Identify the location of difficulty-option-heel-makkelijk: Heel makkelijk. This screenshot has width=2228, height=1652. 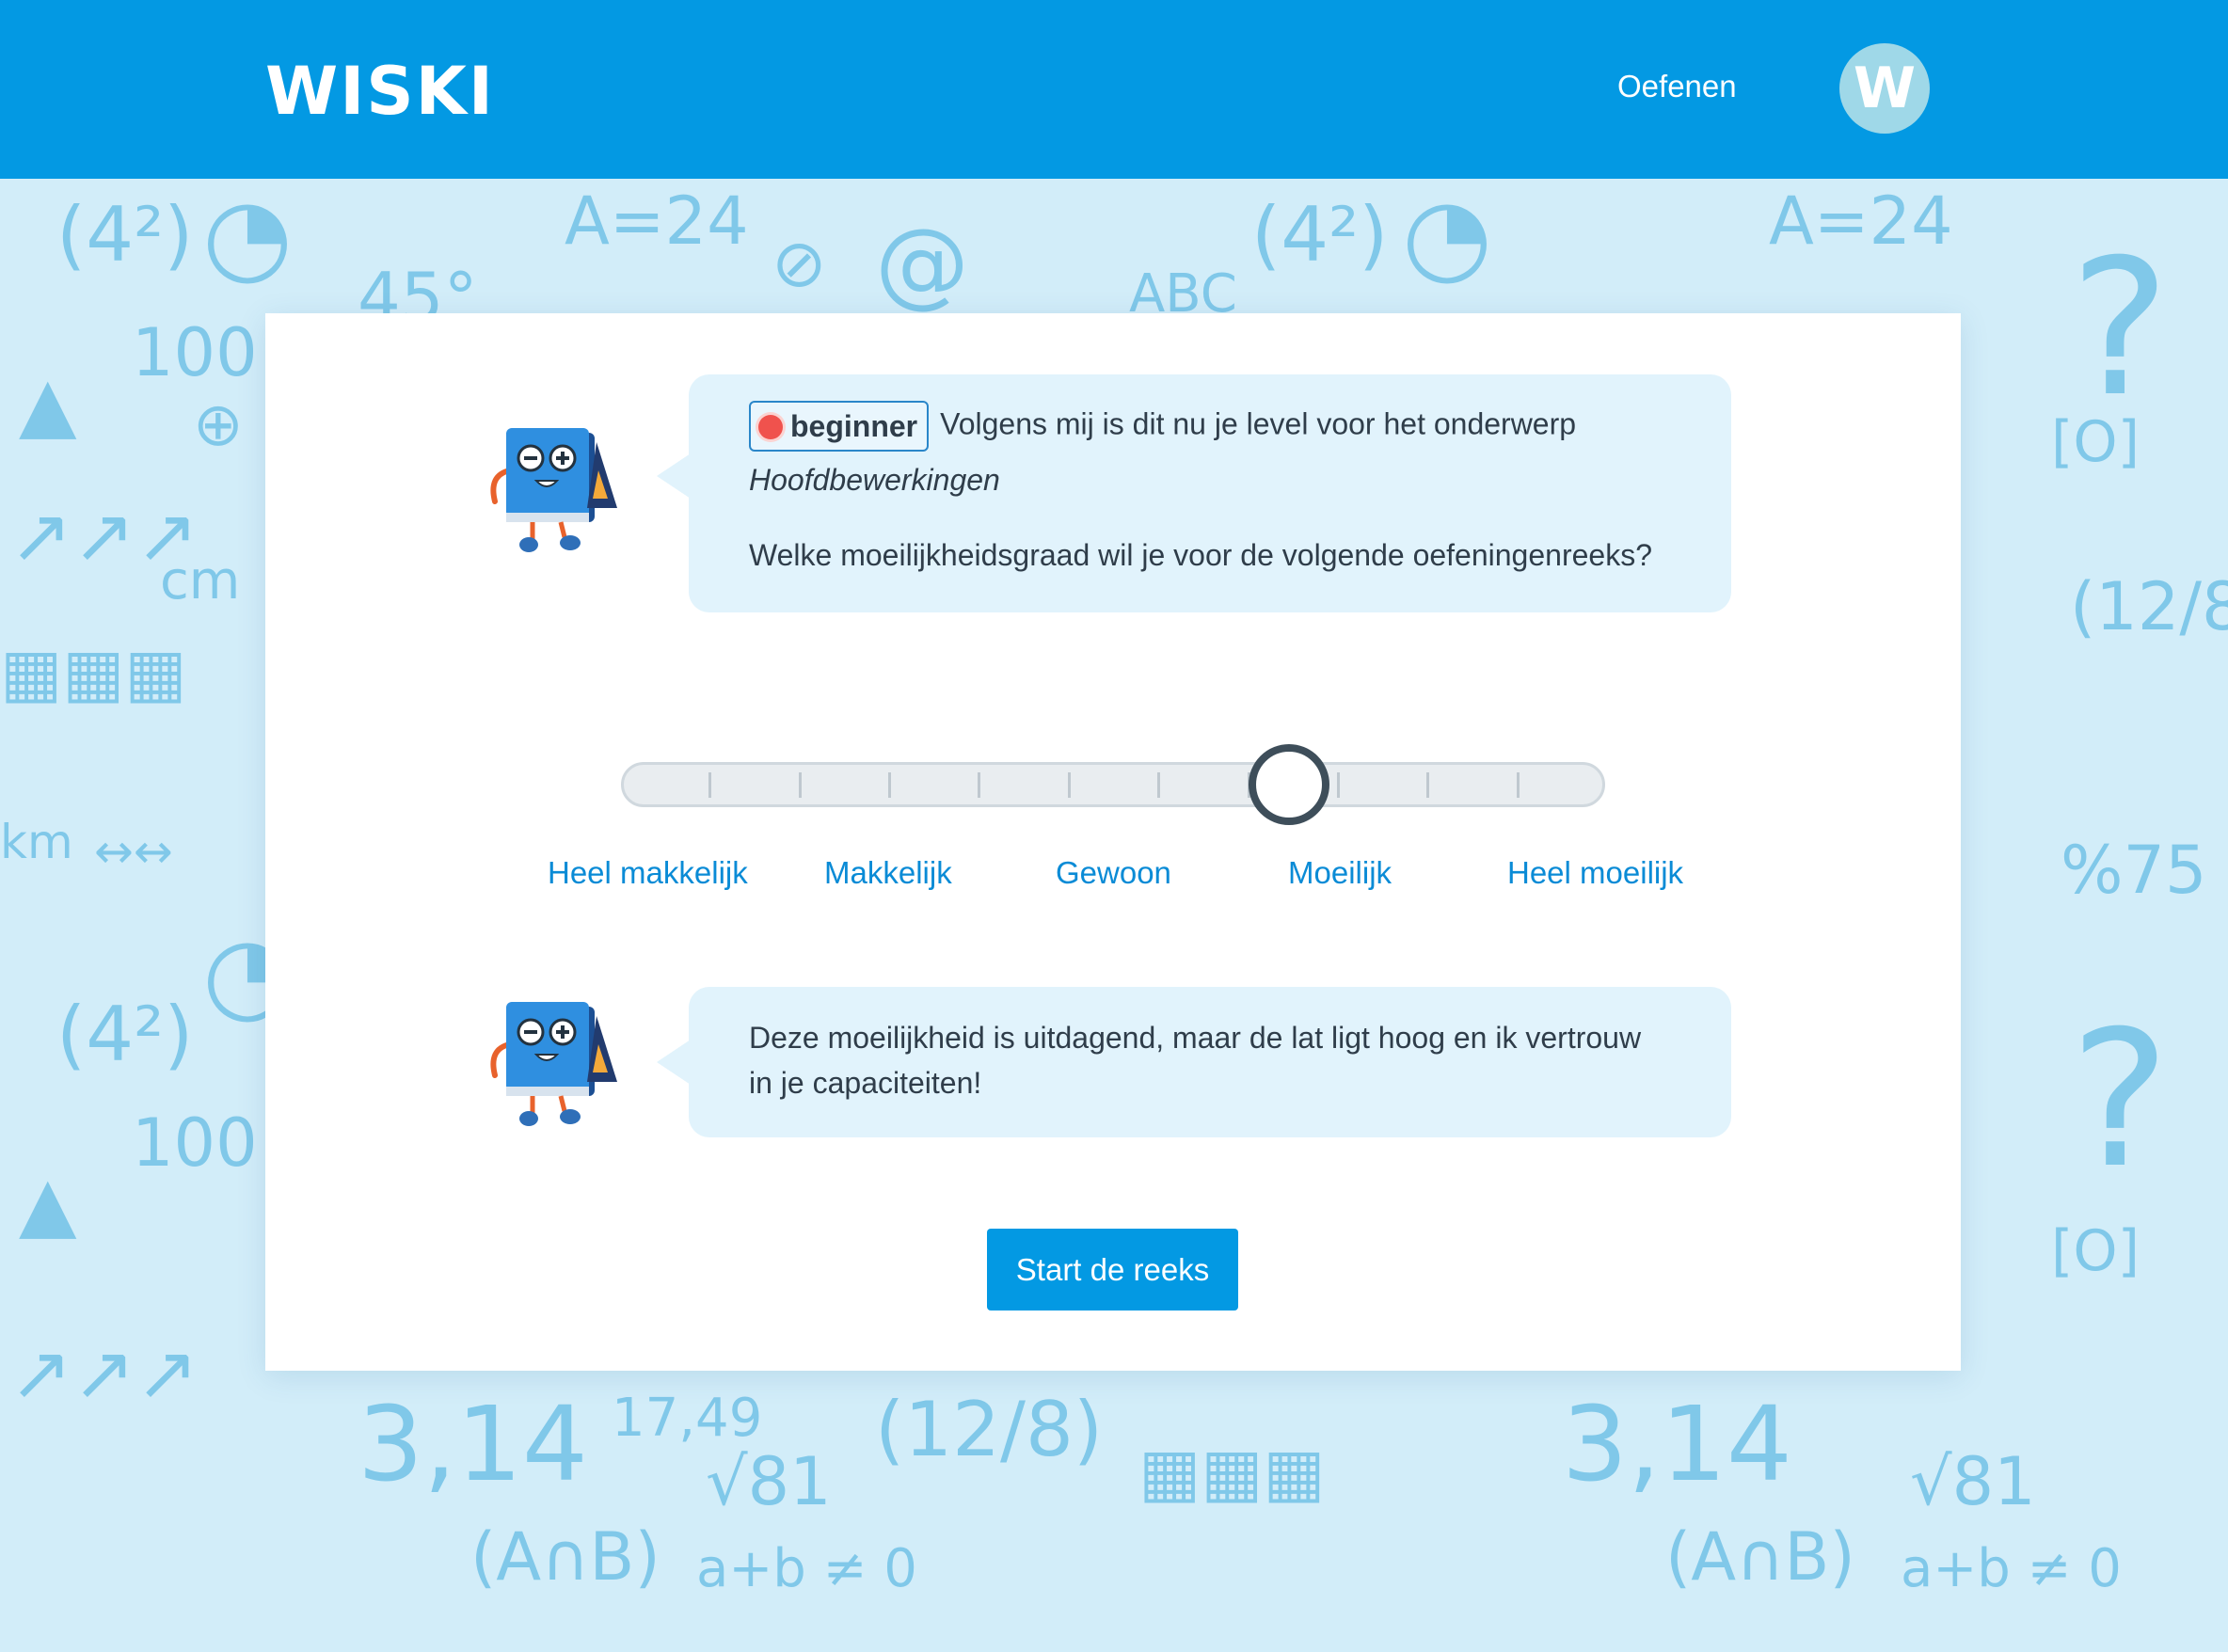
(648, 873).